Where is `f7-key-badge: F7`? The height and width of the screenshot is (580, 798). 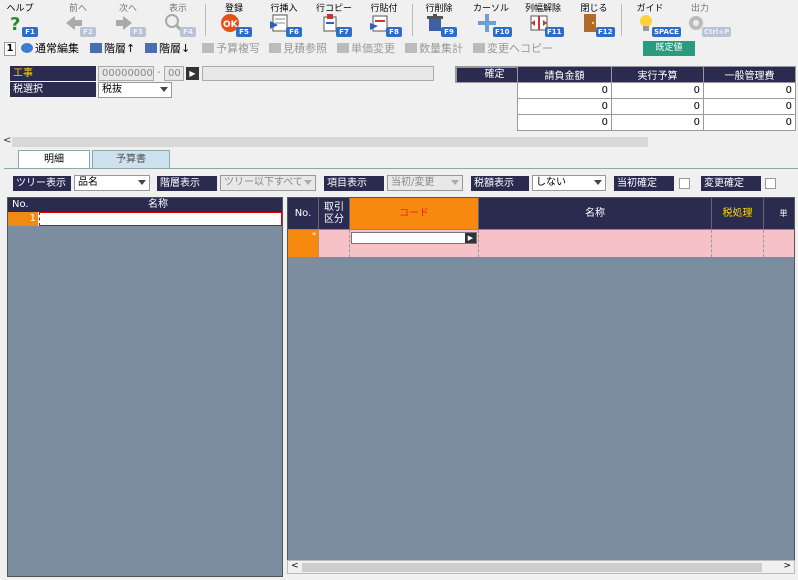 f7-key-badge: F7 is located at coordinates (344, 32).